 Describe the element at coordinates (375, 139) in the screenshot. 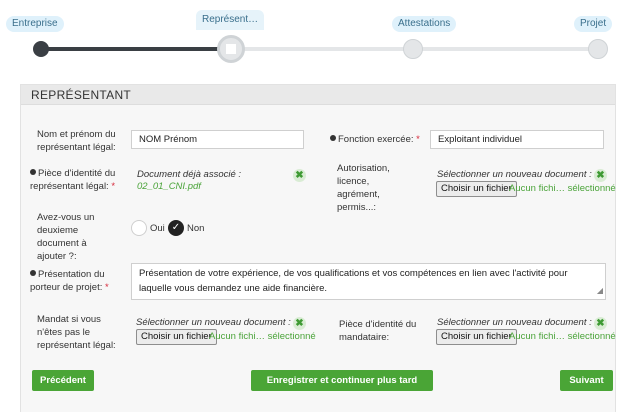

I see `fonction-label: Fonction exercée: *` at that location.